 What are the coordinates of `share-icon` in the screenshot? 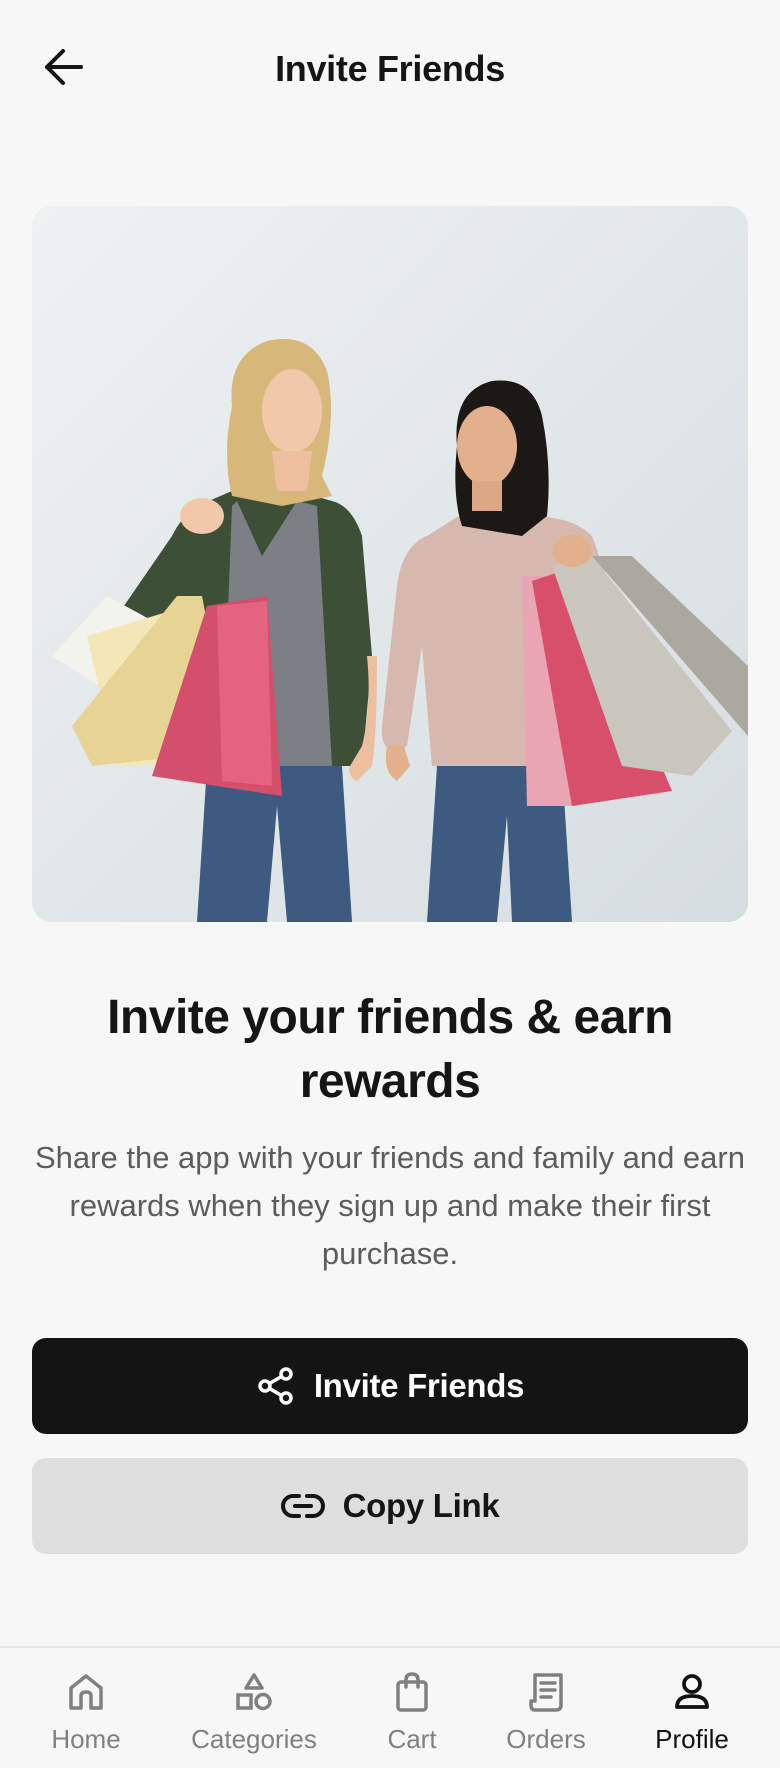 It's located at (276, 1386).